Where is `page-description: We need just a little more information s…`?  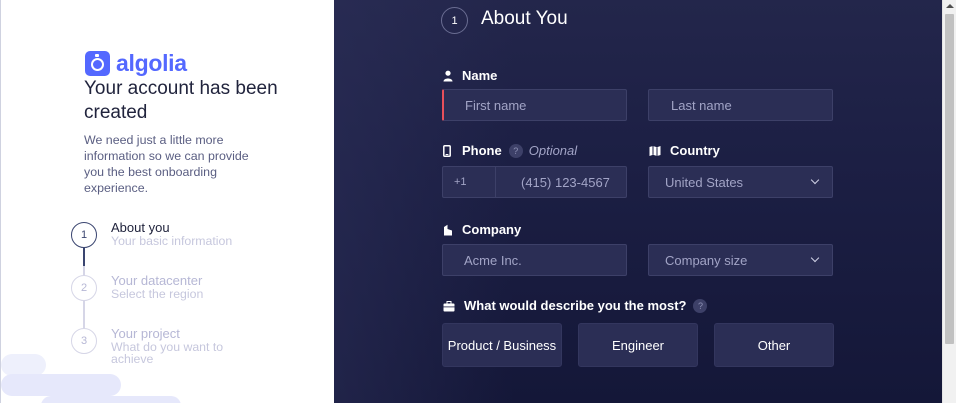 page-description: We need just a little more information s… is located at coordinates (166, 164).